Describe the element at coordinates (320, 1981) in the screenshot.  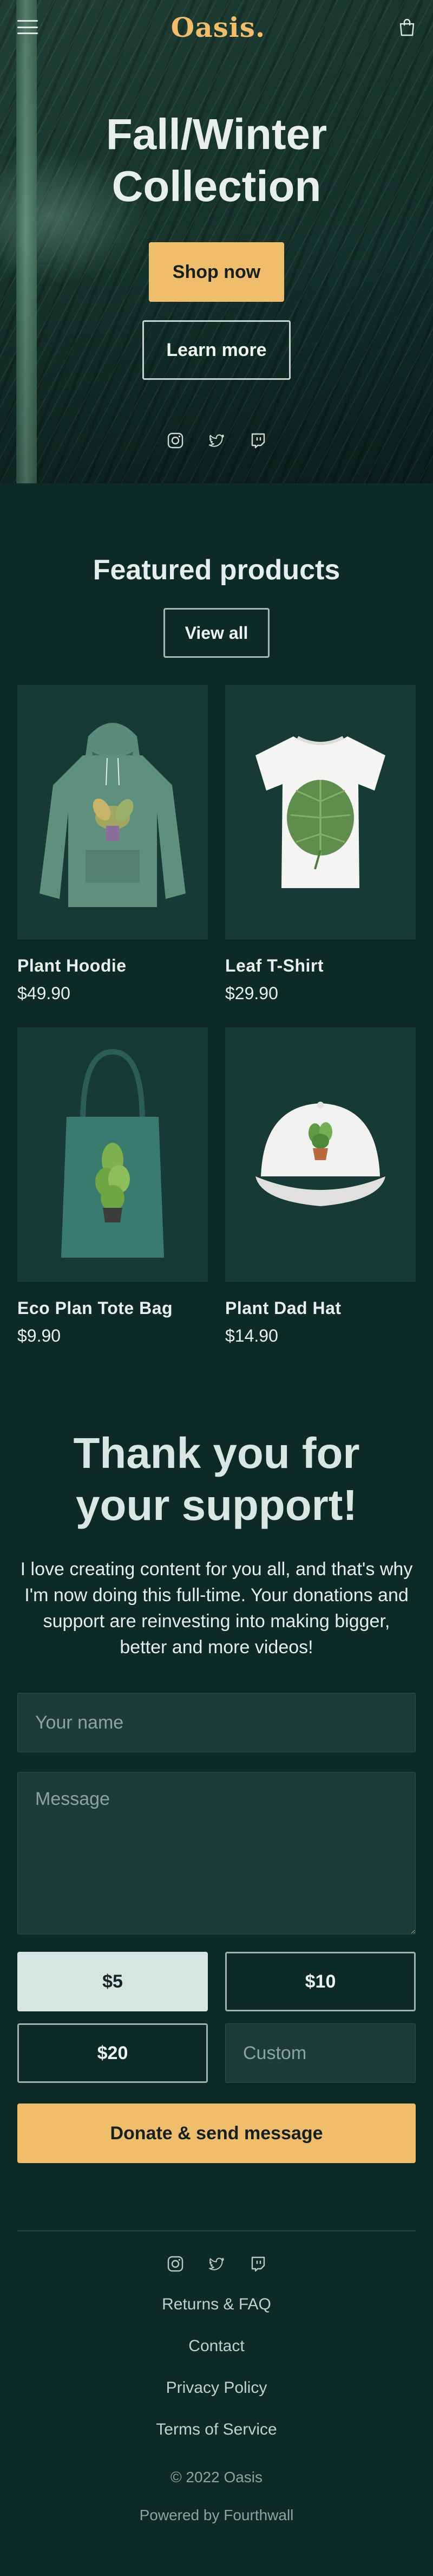
I see `amount-10-button: $10` at that location.